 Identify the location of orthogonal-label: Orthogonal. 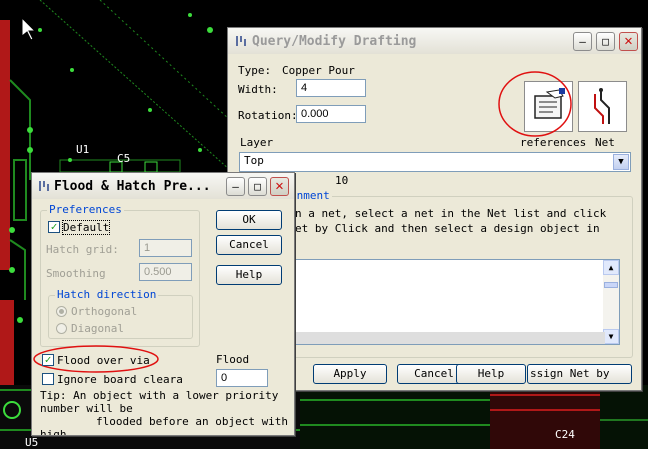
(104, 311).